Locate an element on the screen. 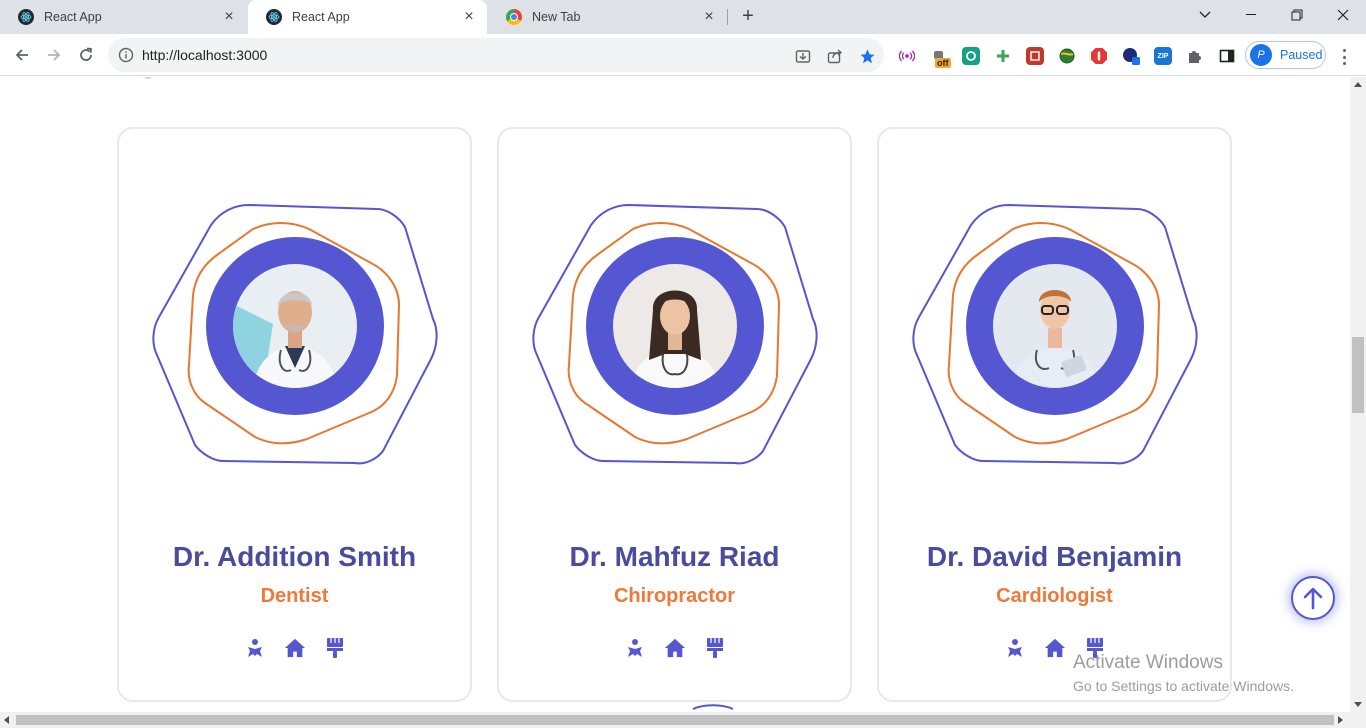 This screenshot has height=728, width=1366. scroll-right-arrow is located at coordinates (1340, 720).